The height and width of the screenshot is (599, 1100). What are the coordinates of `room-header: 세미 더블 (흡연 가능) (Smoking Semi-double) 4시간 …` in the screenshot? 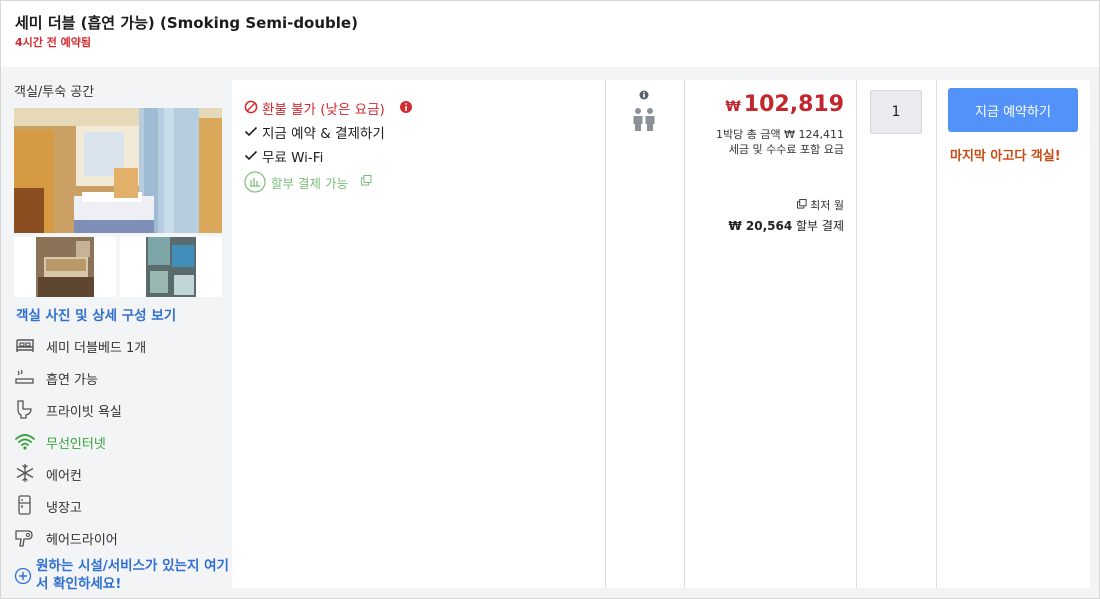 It's located at (550, 34).